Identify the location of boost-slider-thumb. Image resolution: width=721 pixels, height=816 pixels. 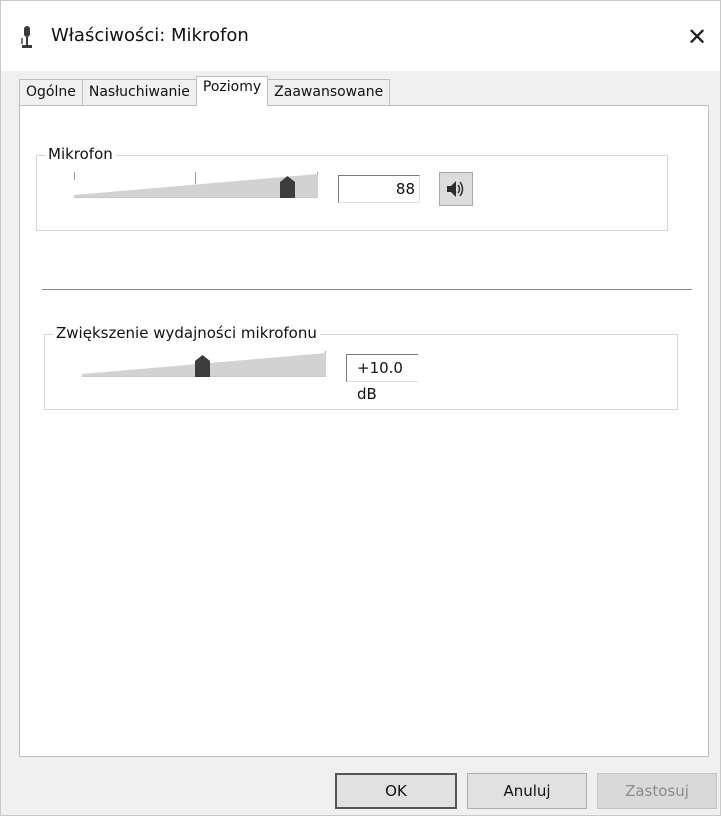
(202, 366).